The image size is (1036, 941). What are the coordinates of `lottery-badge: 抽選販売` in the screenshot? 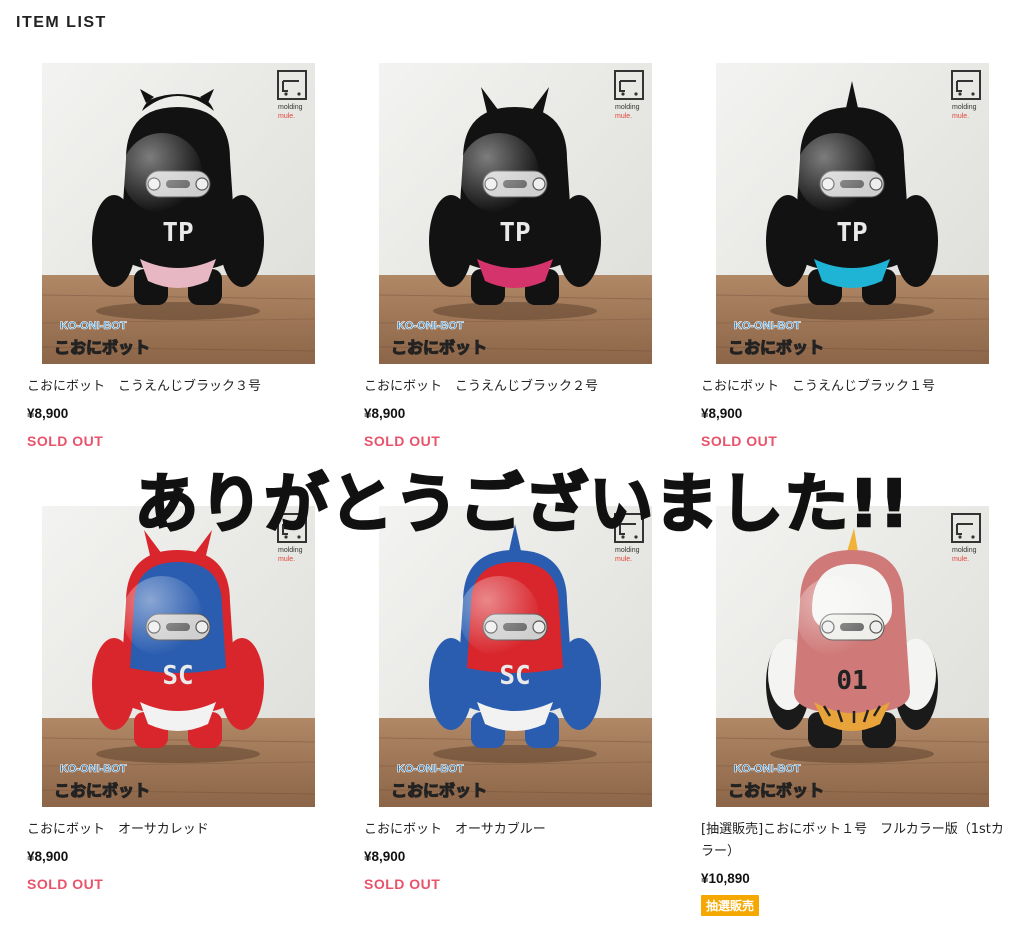 It's located at (730, 905).